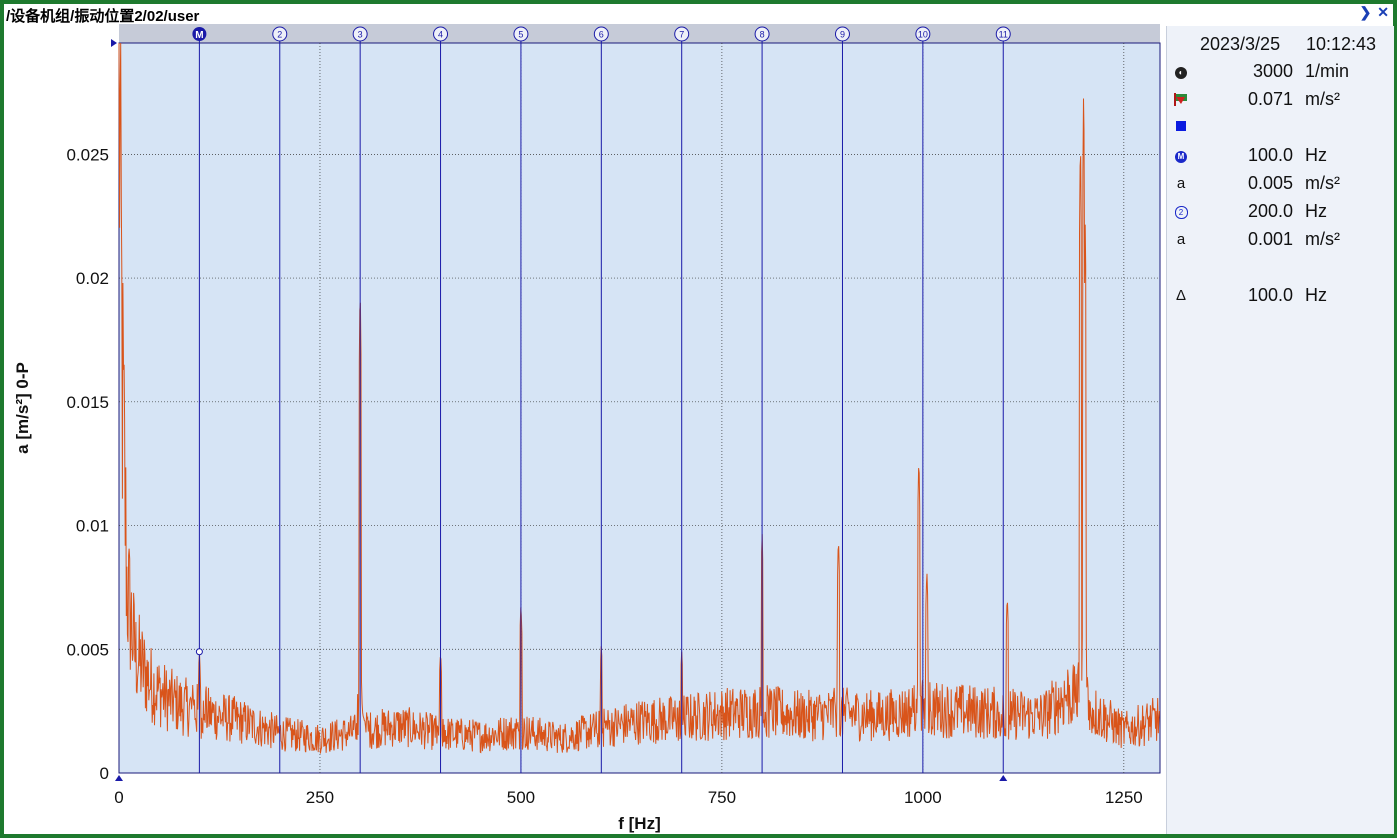 This screenshot has height=838, width=1397. What do you see at coordinates (104, 773) in the screenshot?
I see `y-tick-label: 0` at bounding box center [104, 773].